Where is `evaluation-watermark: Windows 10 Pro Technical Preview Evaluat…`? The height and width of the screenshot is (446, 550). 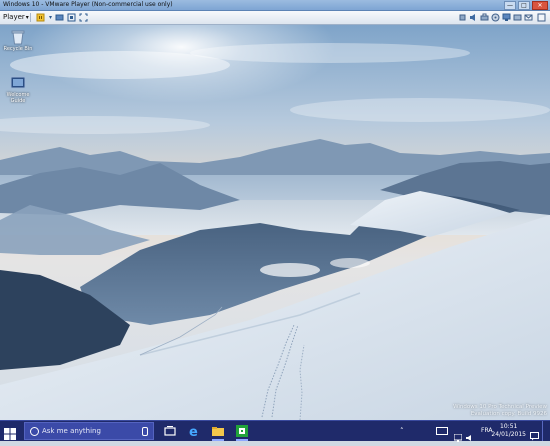 evaluation-watermark: Windows 10 Pro Technical Preview Evaluat… is located at coordinates (500, 411).